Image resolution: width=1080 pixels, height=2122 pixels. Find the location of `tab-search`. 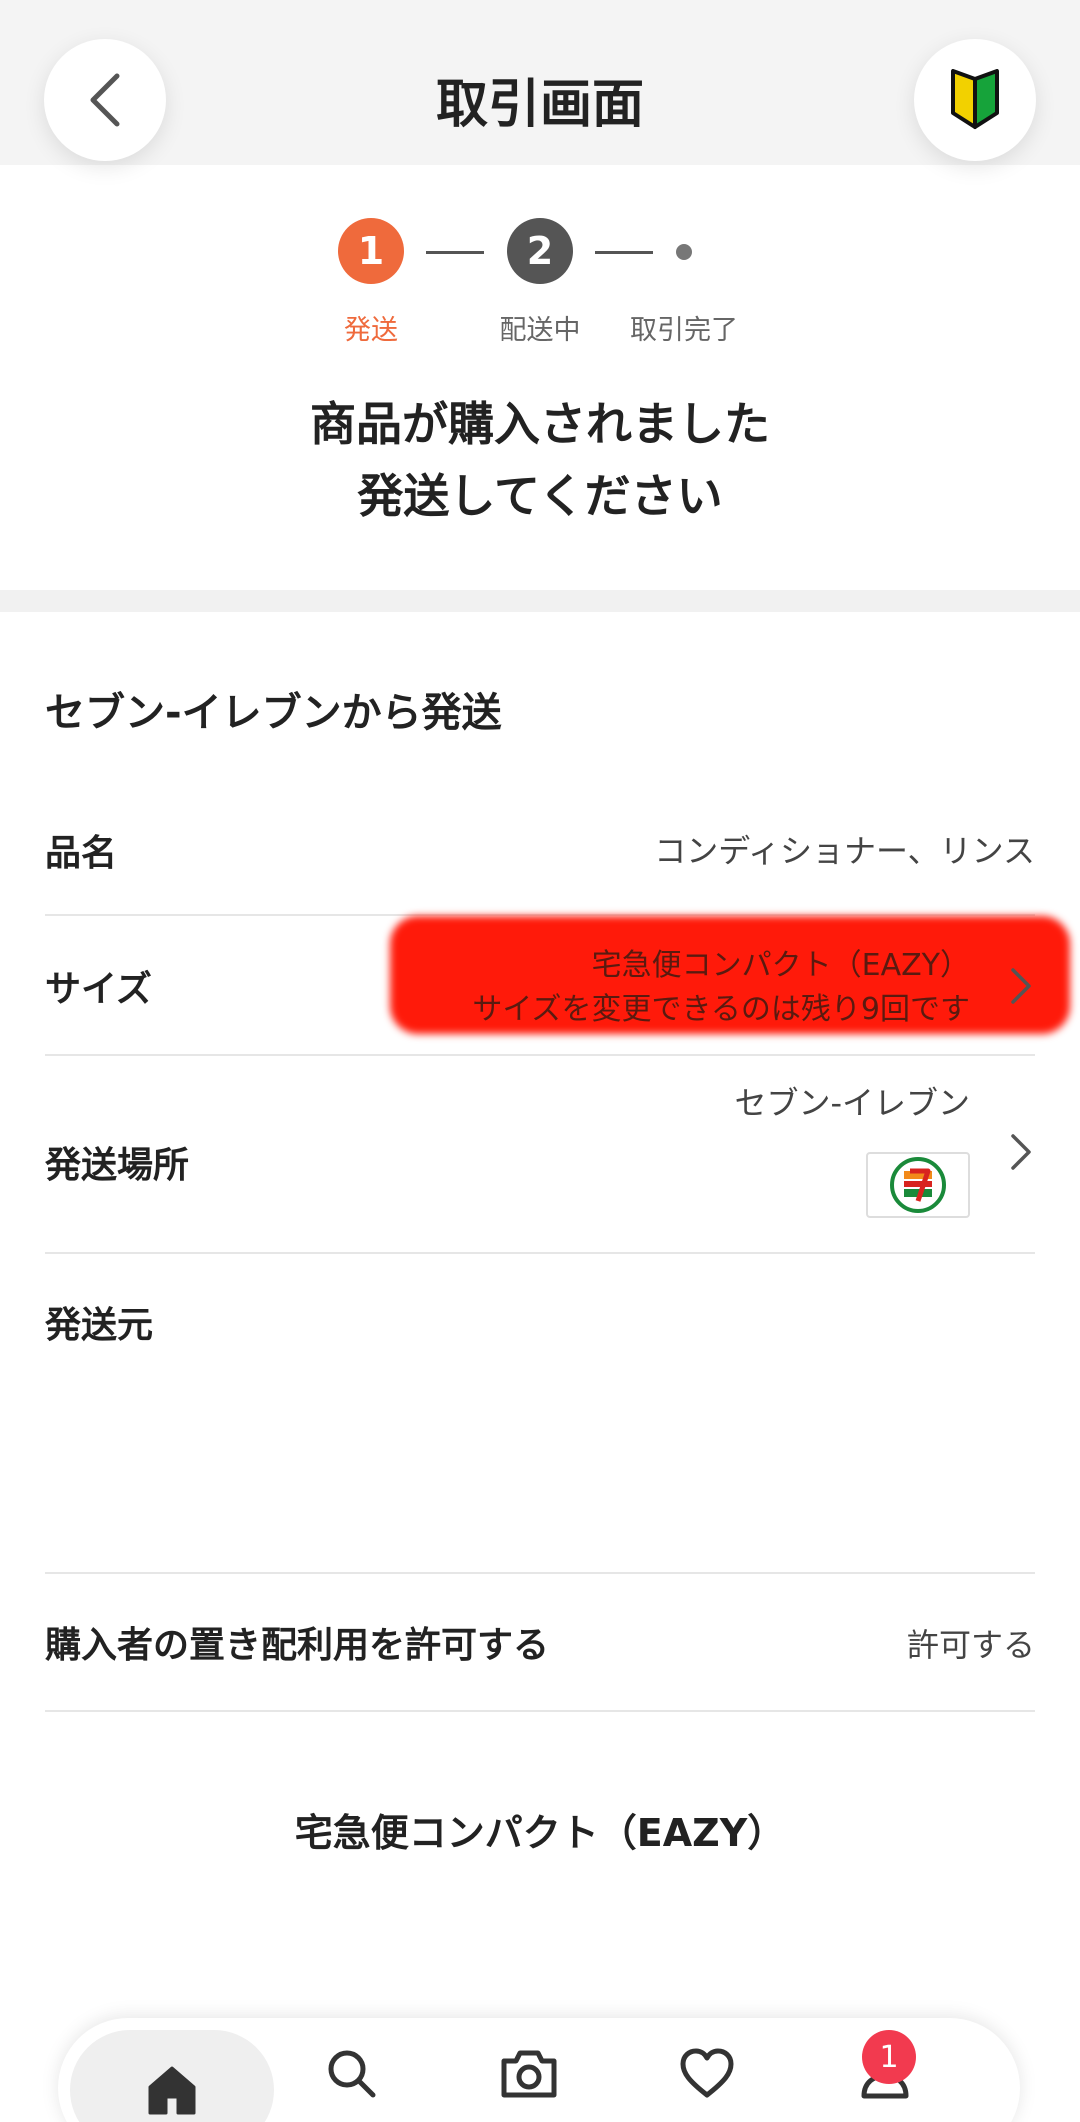

tab-search is located at coordinates (351, 2073).